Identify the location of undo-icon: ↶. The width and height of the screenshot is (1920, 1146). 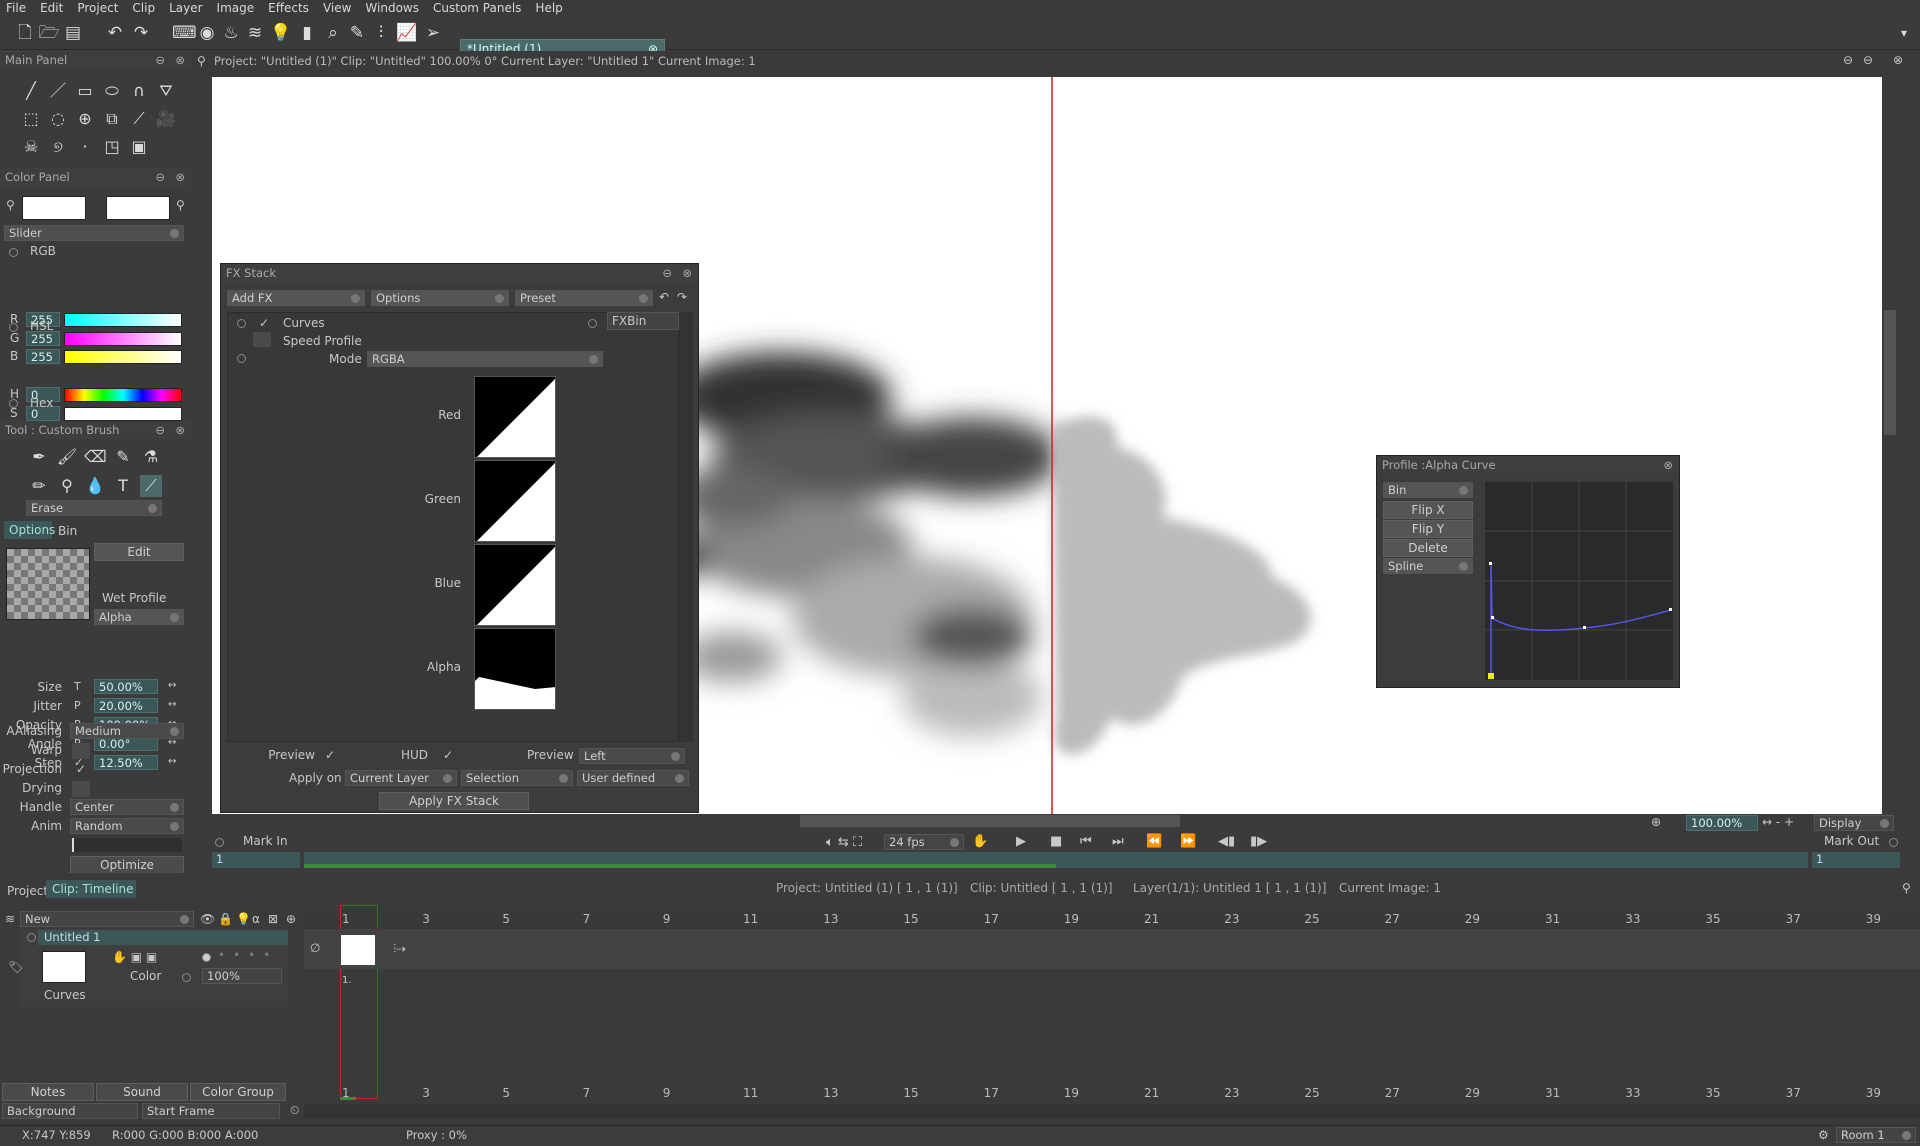
(664, 297).